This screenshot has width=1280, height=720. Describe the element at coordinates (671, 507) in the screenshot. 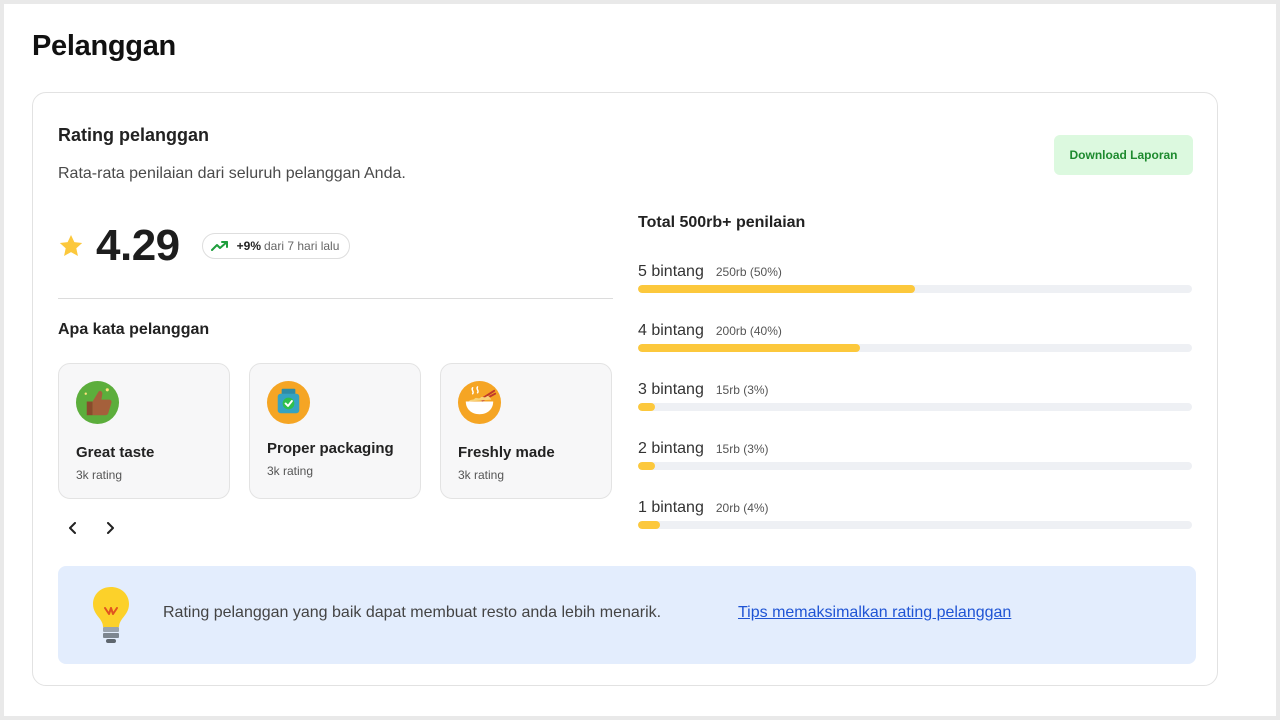

I see `rating-row-label: 1 bintang` at that location.